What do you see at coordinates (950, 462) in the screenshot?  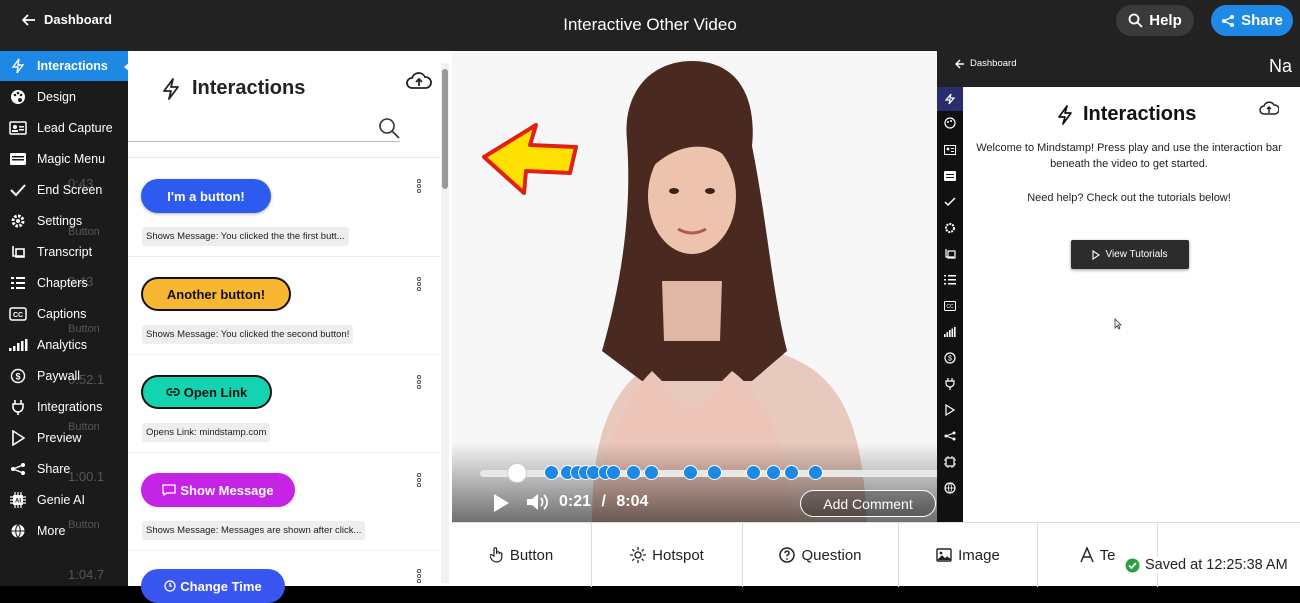 I see `rail-item-genie-ai` at bounding box center [950, 462].